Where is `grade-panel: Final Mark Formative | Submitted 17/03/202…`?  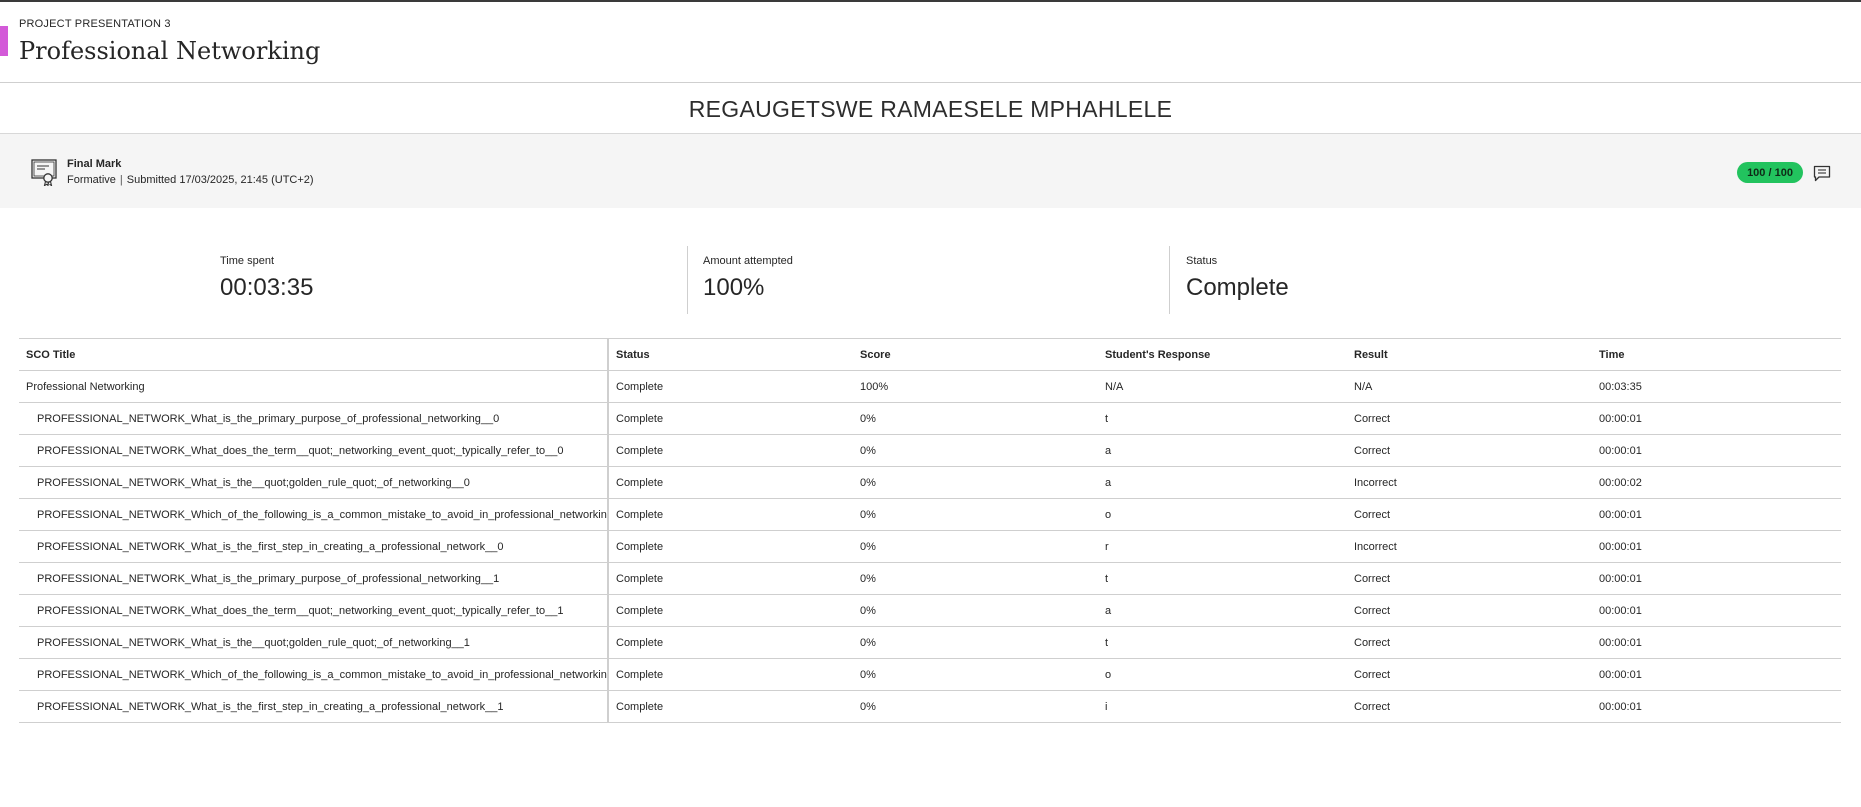
grade-panel: Final Mark Formative | Submitted 17/03/202… is located at coordinates (930, 171).